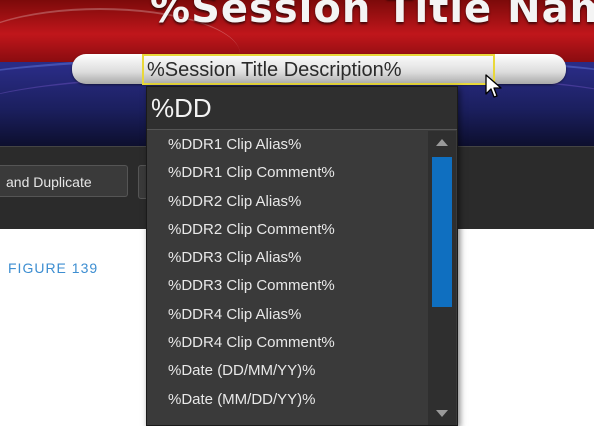 This screenshot has width=594, height=426. Describe the element at coordinates (287, 400) in the screenshot. I see `list-item: %Date (MM/DD/YY)%` at that location.